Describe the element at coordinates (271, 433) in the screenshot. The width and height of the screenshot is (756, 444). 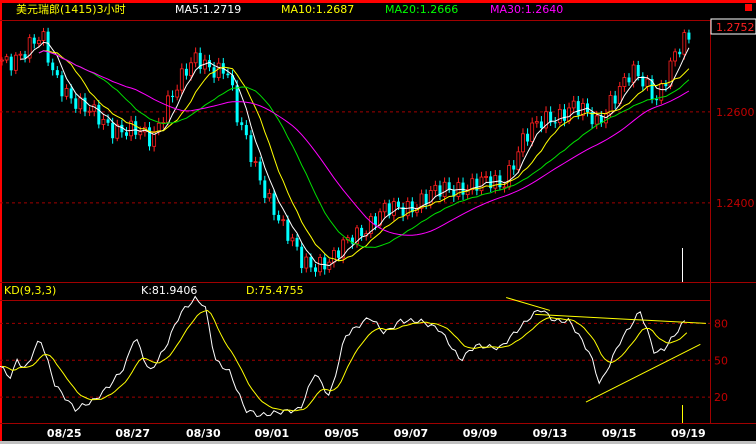
I see `date-label: 09/01` at that location.